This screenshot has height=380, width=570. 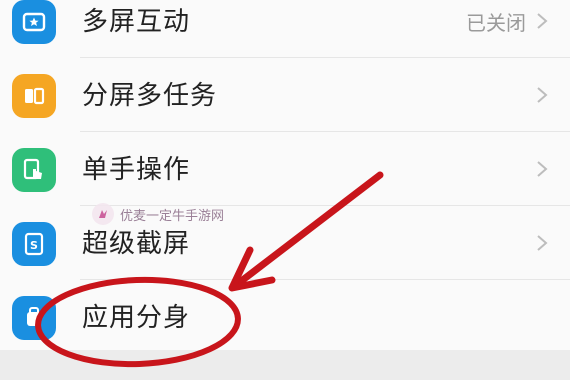 What do you see at coordinates (136, 318) in the screenshot?
I see `settings-row-label: 应用分身` at bounding box center [136, 318].